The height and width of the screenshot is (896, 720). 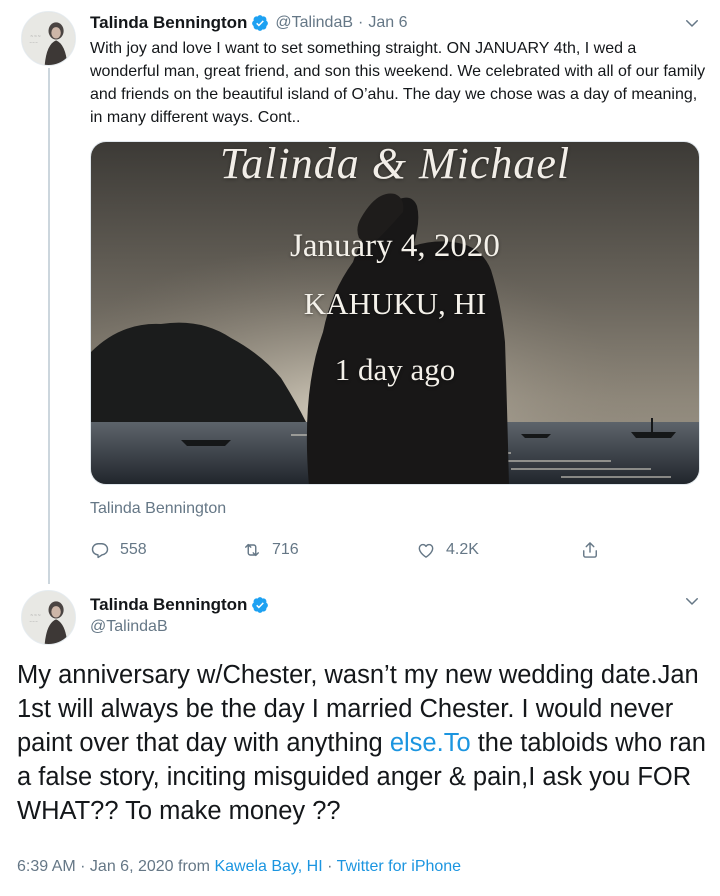 I want to click on tweet-header: Talinda Bennington @TalindaB · Jan 6, so click(x=249, y=23).